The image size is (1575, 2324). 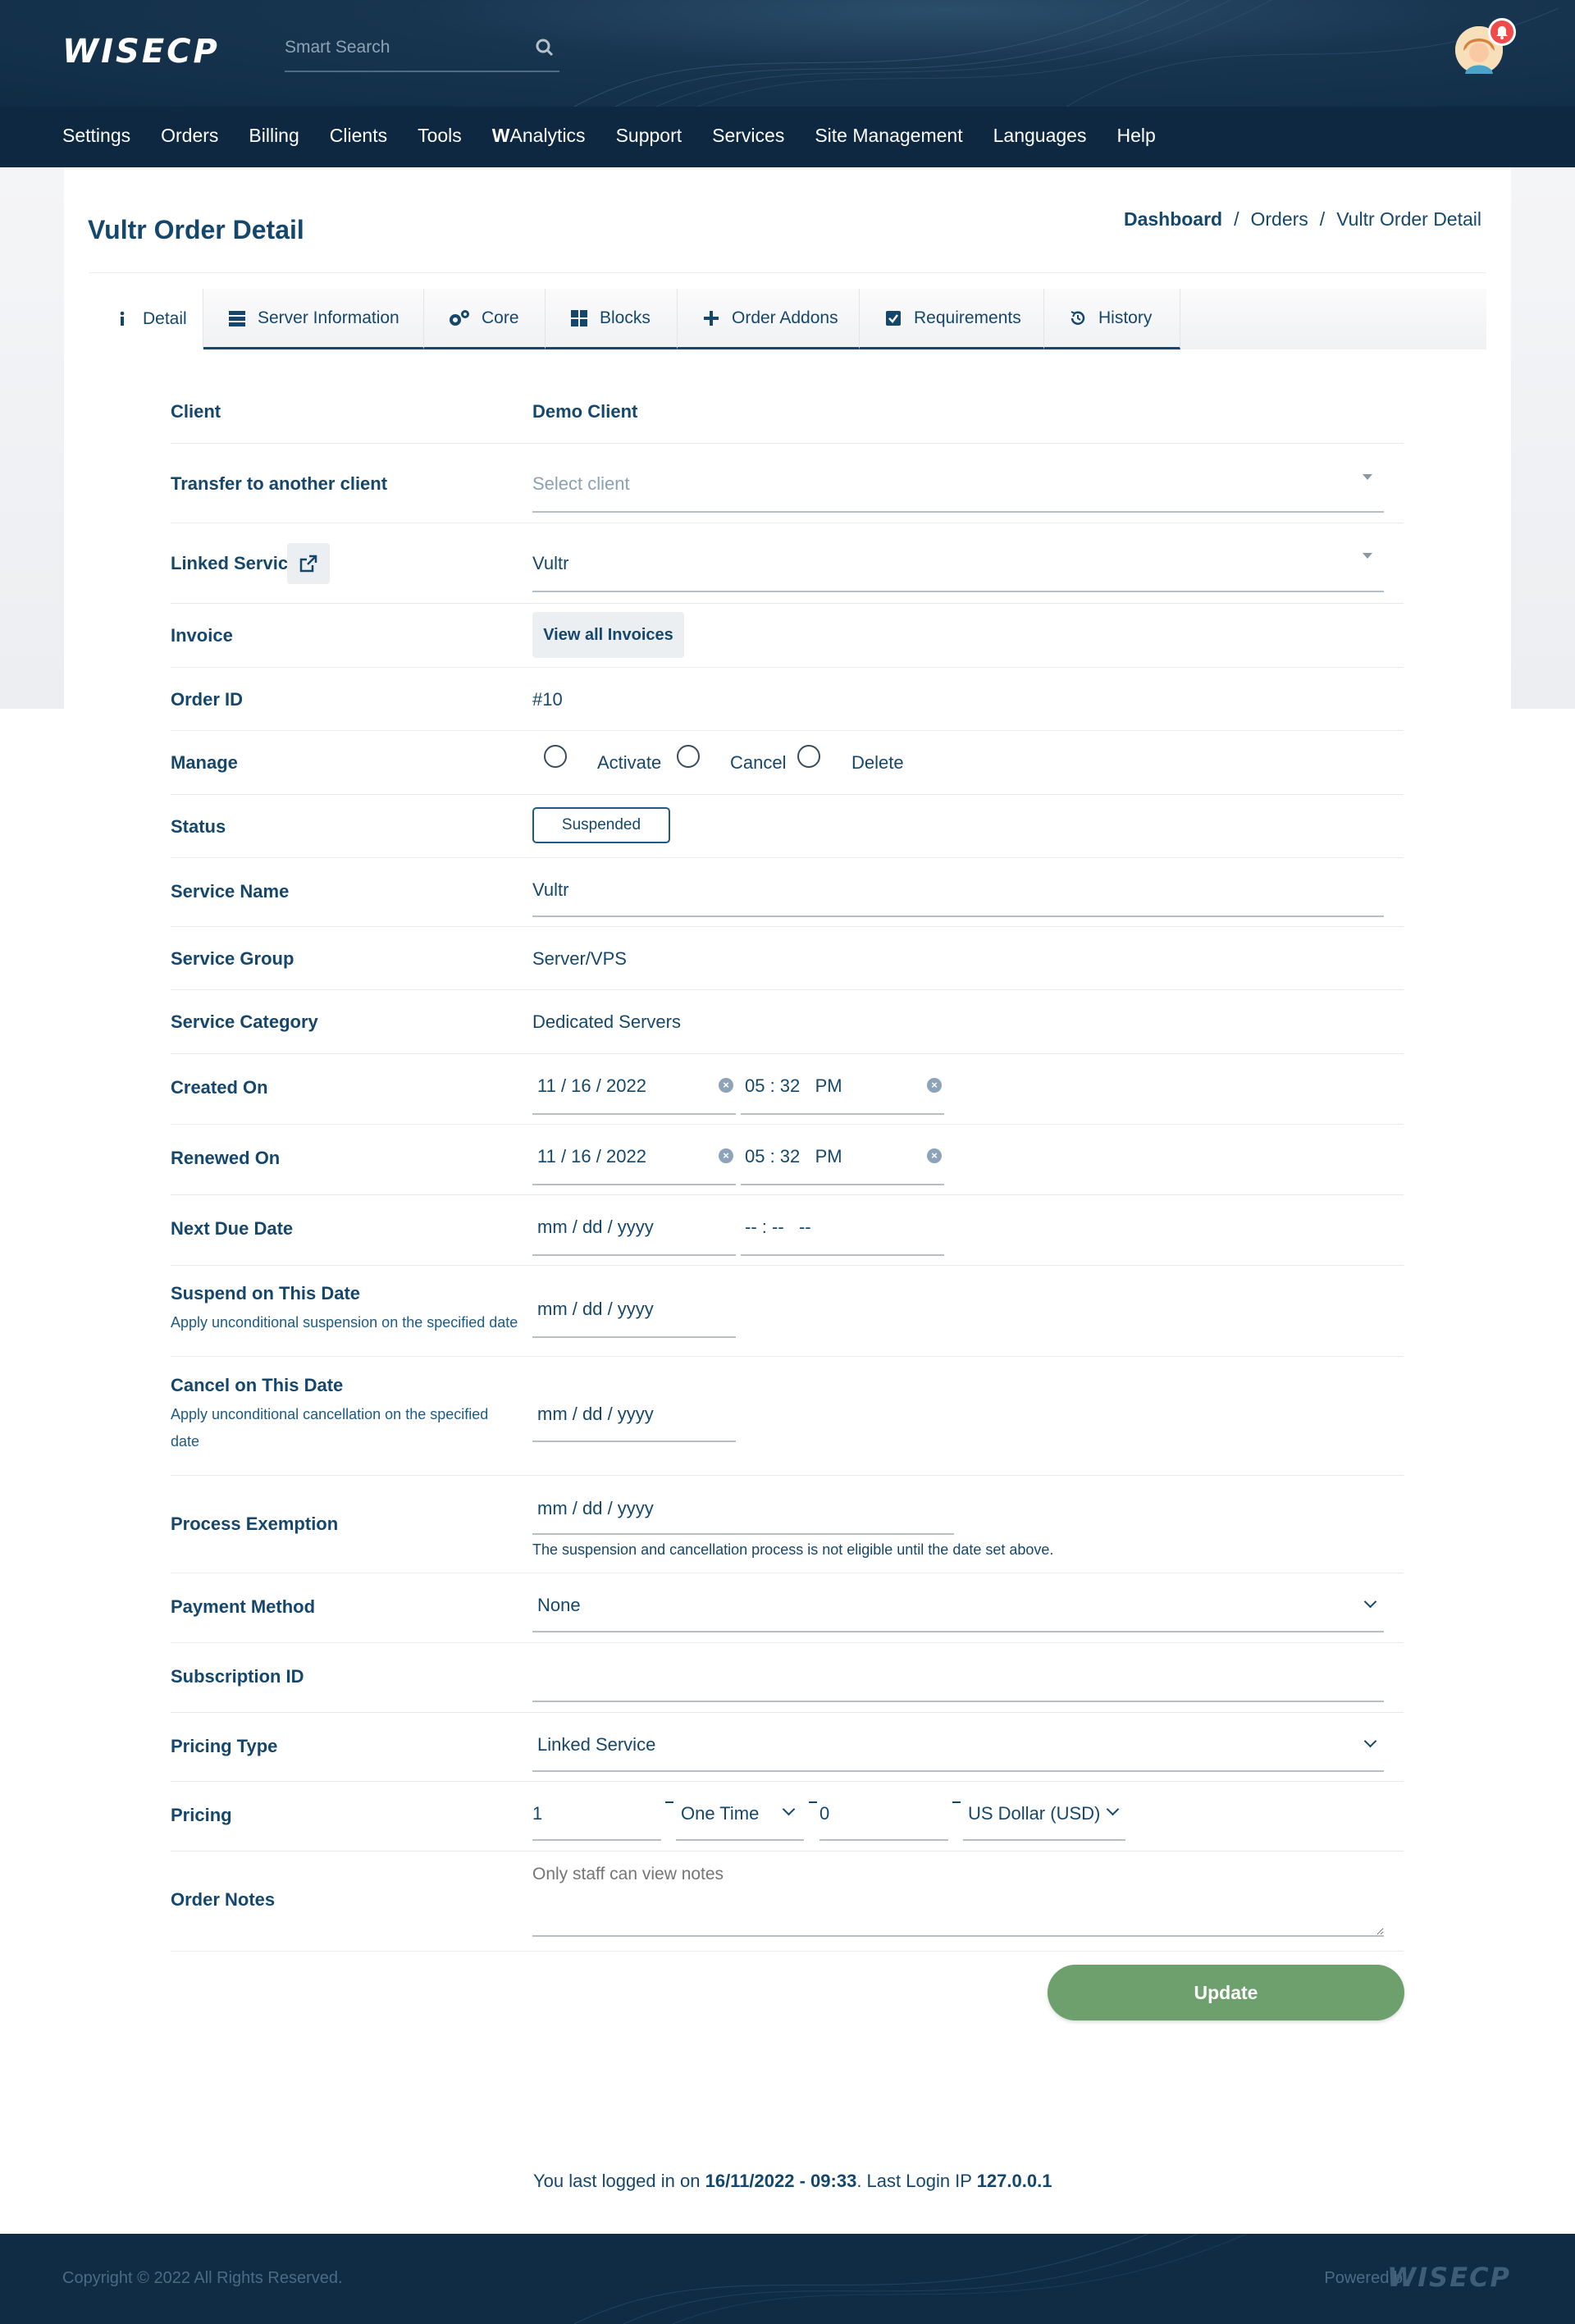 What do you see at coordinates (595, 1508) in the screenshot?
I see `exemption-date-input: mm / dd / yyyy` at bounding box center [595, 1508].